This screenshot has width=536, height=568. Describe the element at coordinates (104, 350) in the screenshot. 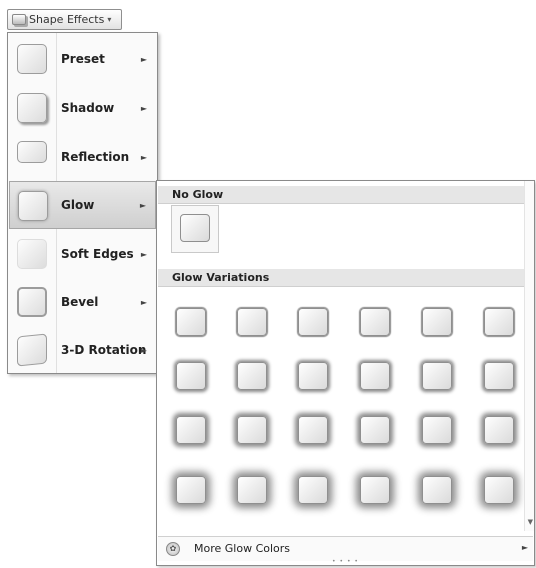

I see `menu-item-label: 3-D Rotation` at that location.